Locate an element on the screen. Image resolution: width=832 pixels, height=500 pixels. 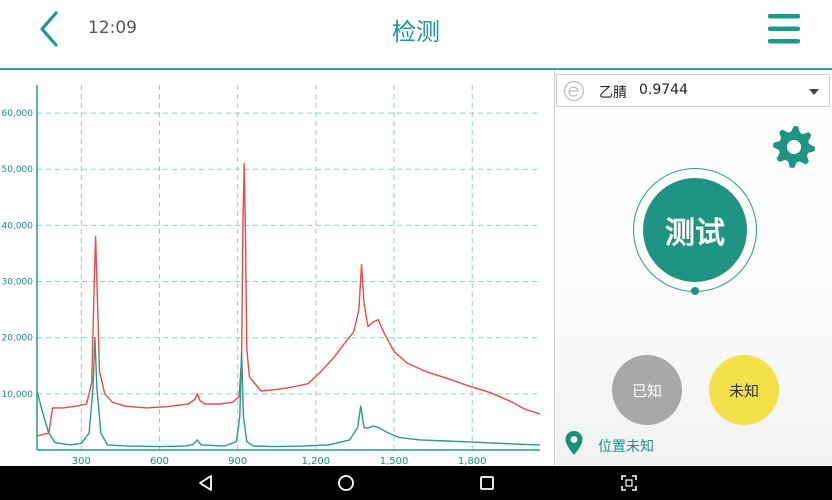
square-recents-icon is located at coordinates (487, 483).